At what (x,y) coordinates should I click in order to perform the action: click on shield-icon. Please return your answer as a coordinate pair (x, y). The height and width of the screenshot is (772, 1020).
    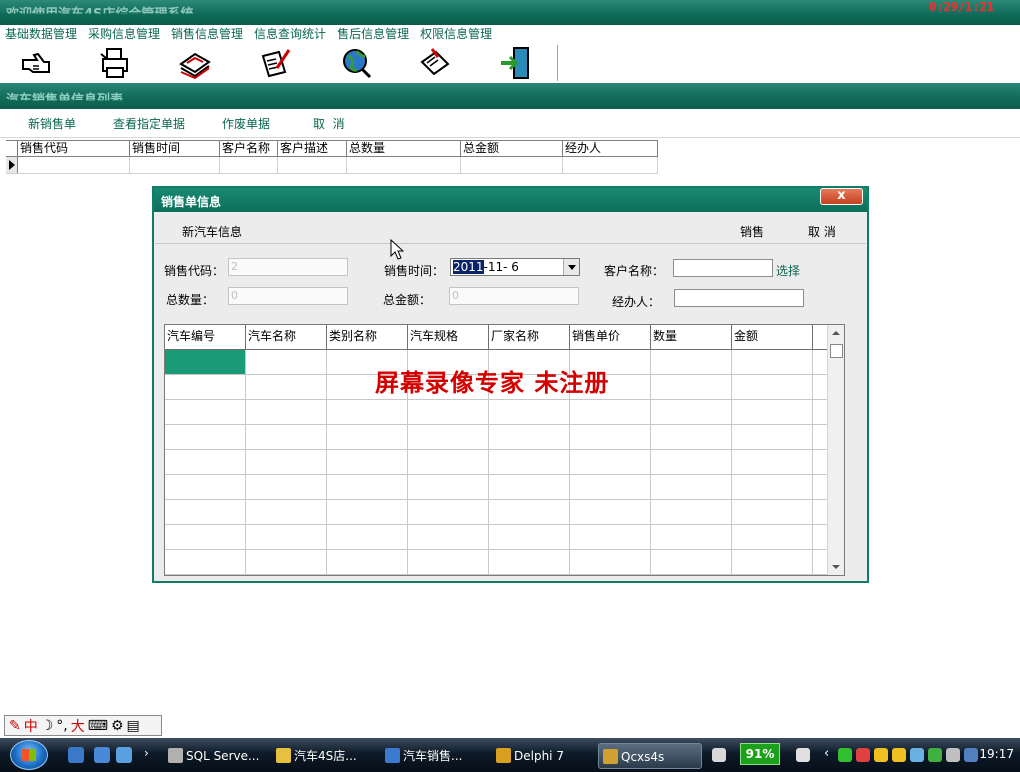
    Looking at the image, I should click on (935, 755).